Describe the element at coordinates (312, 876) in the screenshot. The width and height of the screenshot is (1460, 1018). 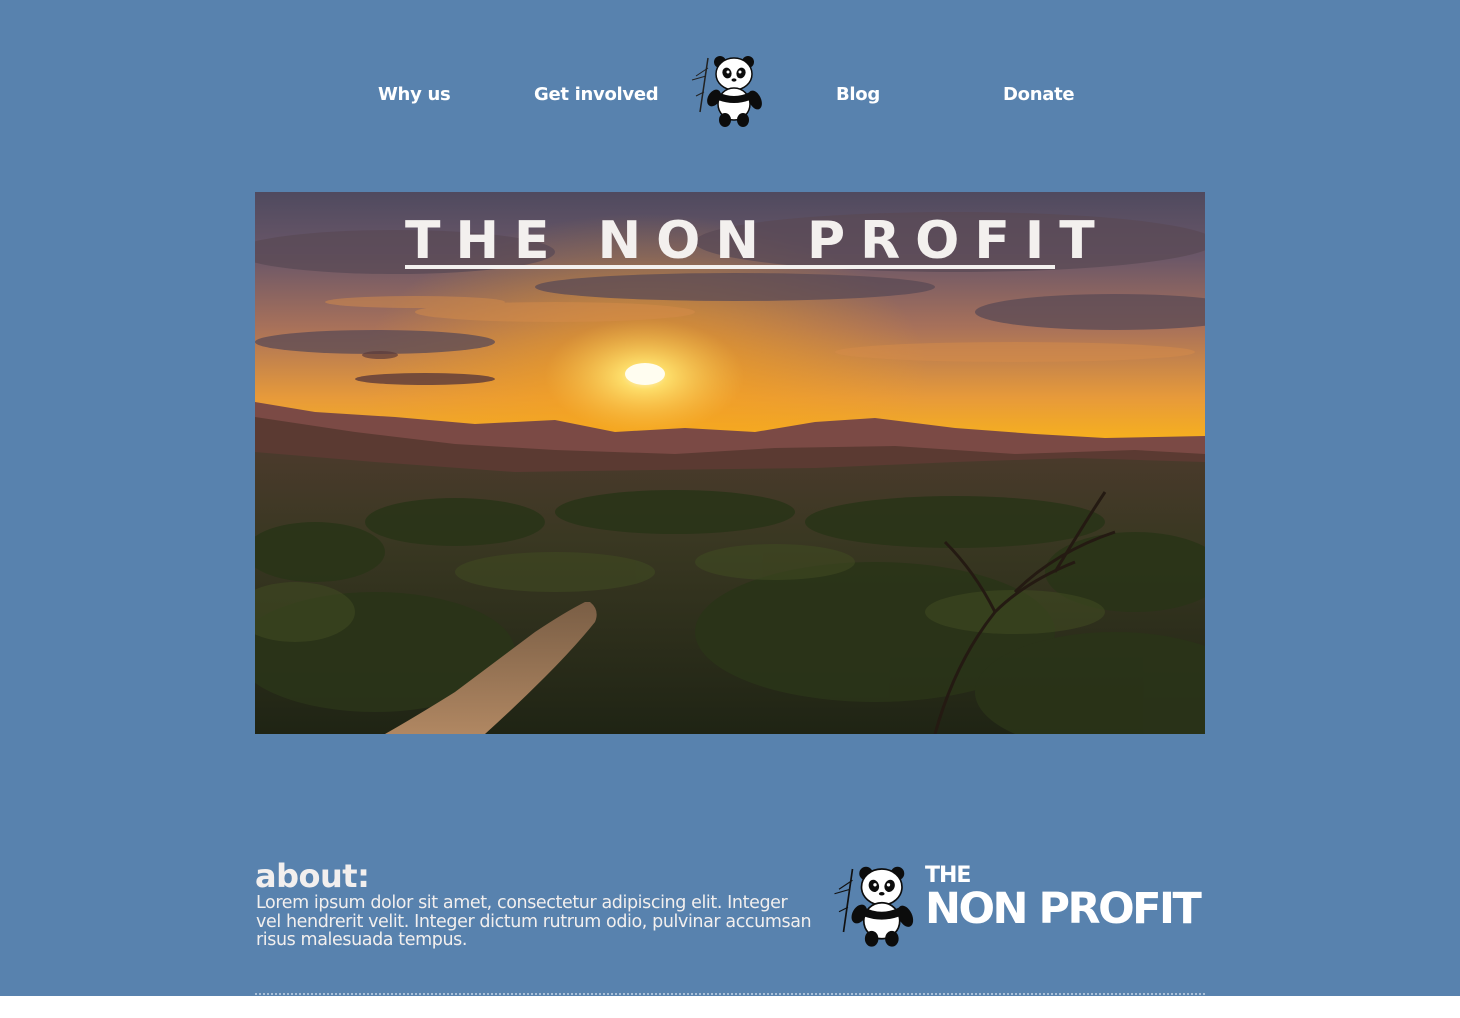
I see `about-heading: about:` at that location.